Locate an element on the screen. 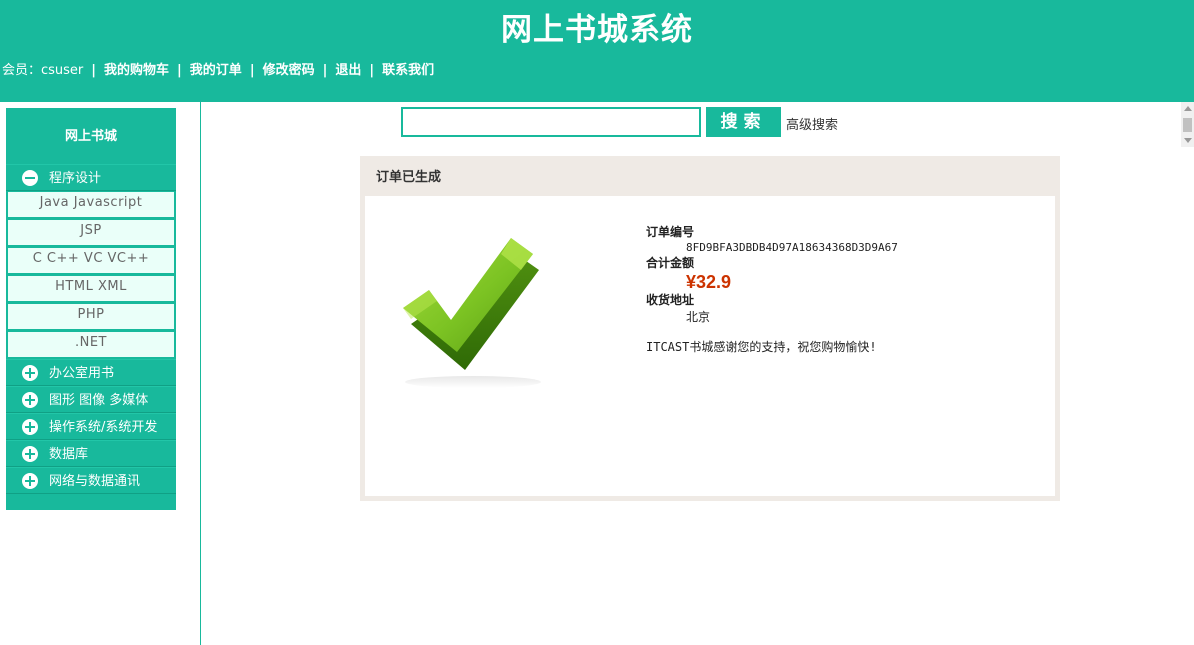 This screenshot has height=645, width=1194. subcategory-item: HTML XML is located at coordinates (91, 289).